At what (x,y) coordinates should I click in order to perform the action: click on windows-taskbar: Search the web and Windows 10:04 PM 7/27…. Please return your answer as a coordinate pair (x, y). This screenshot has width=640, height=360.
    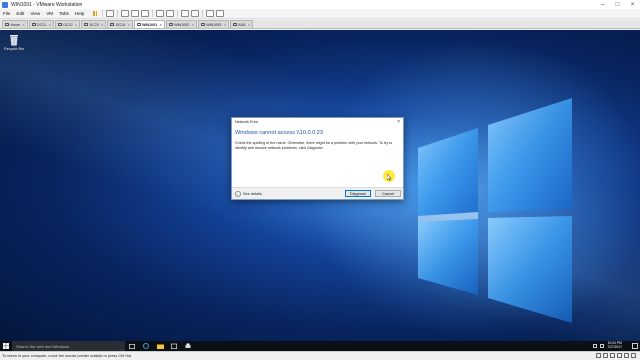
    Looking at the image, I should click on (320, 346).